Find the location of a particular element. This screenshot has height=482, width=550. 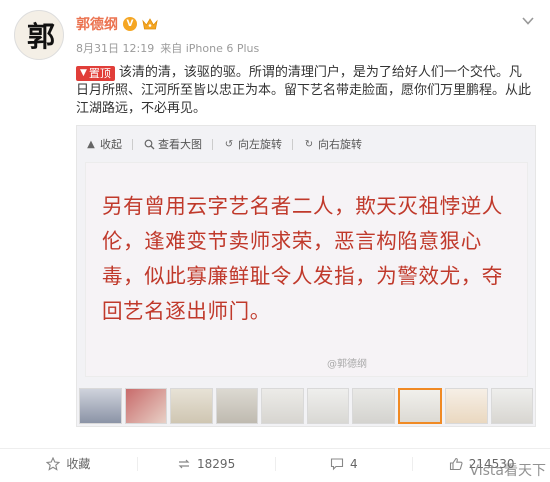

image-watermark: @郭德纲 is located at coordinates (347, 364).